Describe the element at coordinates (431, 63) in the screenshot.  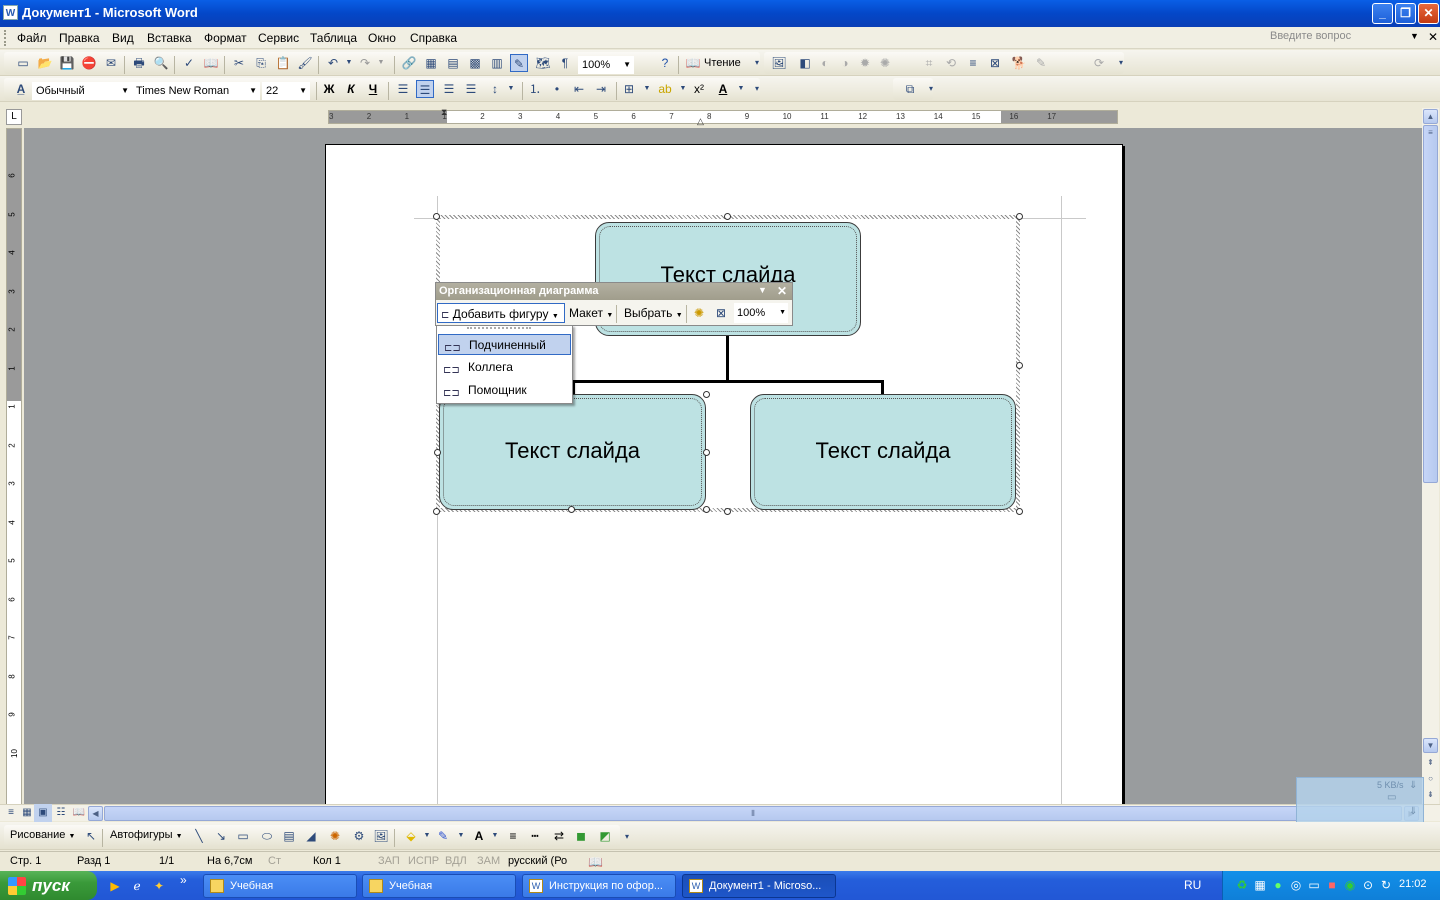
I see `tables-borders-icon: ▦` at that location.